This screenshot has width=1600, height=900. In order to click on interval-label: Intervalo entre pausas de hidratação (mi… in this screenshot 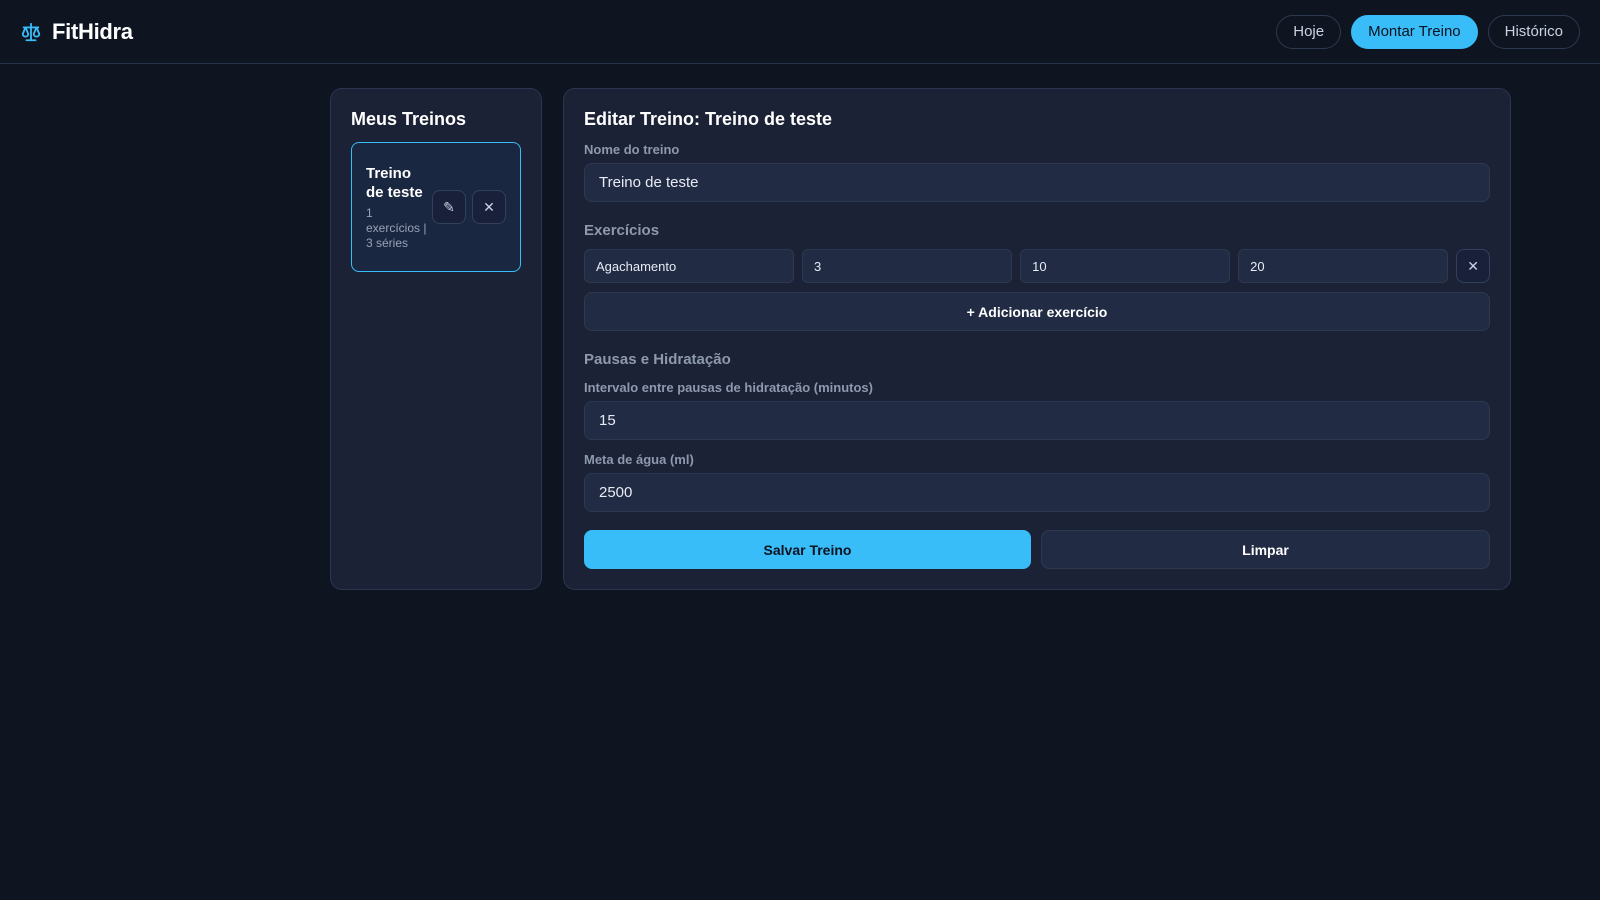, I will do `click(728, 387)`.